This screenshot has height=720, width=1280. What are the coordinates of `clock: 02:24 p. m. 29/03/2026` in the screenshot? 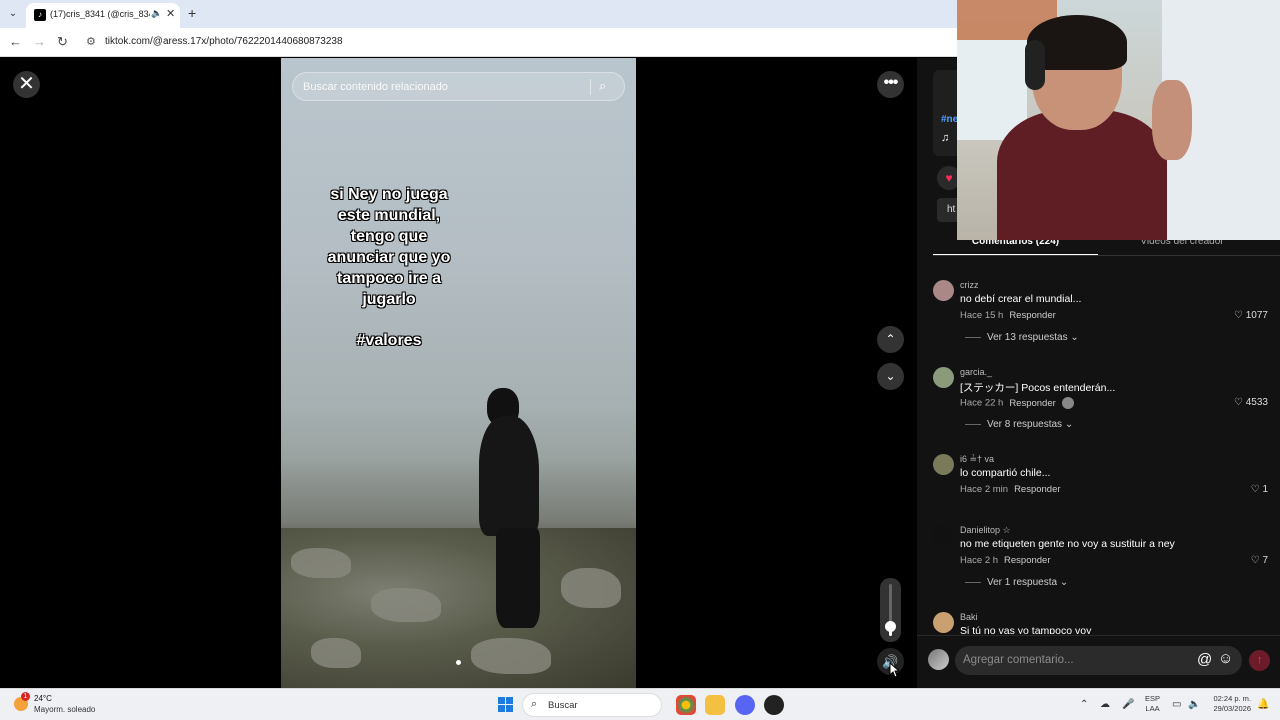 It's located at (1228, 704).